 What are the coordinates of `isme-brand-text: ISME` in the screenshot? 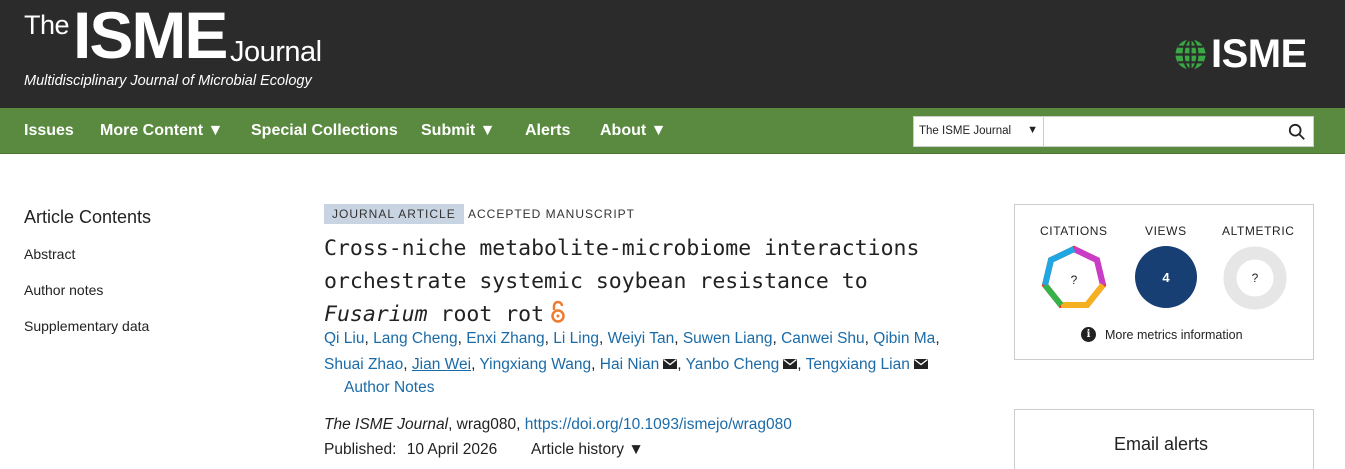 It's located at (1259, 54).